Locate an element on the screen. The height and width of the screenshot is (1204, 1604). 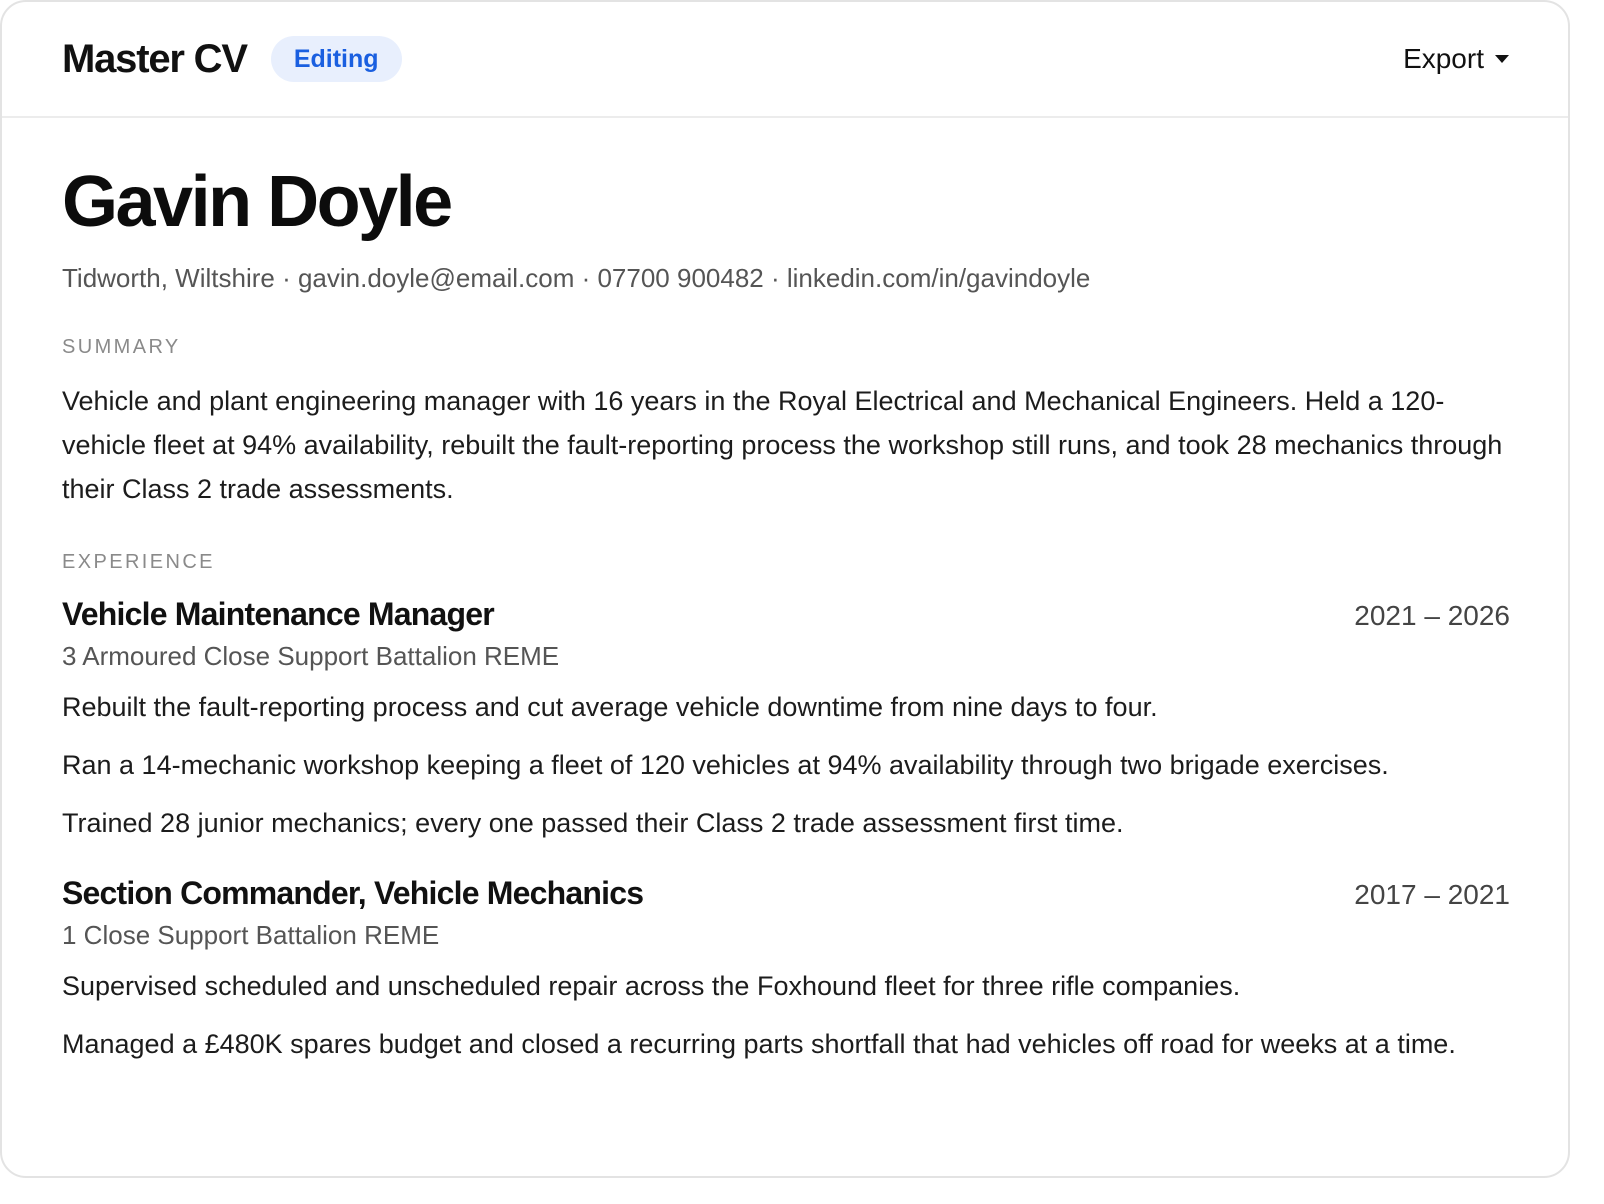
job-organisation: 1 Close Support Battalion REME is located at coordinates (786, 935).